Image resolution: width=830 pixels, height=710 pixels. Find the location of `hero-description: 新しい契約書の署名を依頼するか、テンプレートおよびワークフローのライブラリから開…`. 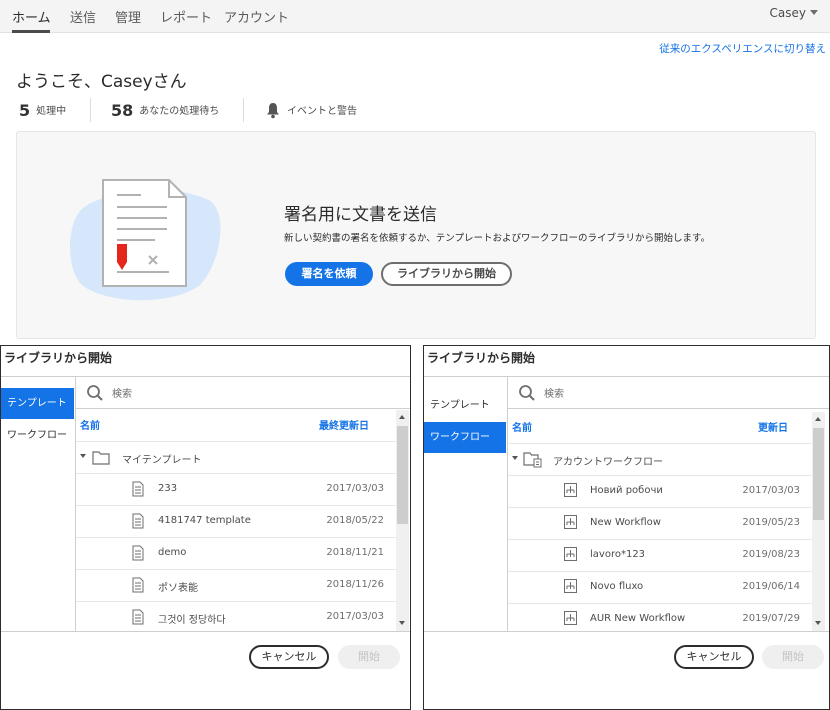

hero-description: 新しい契約書の署名を依頼するか、テンプレートおよびワークフローのライブラリから開… is located at coordinates (497, 238).